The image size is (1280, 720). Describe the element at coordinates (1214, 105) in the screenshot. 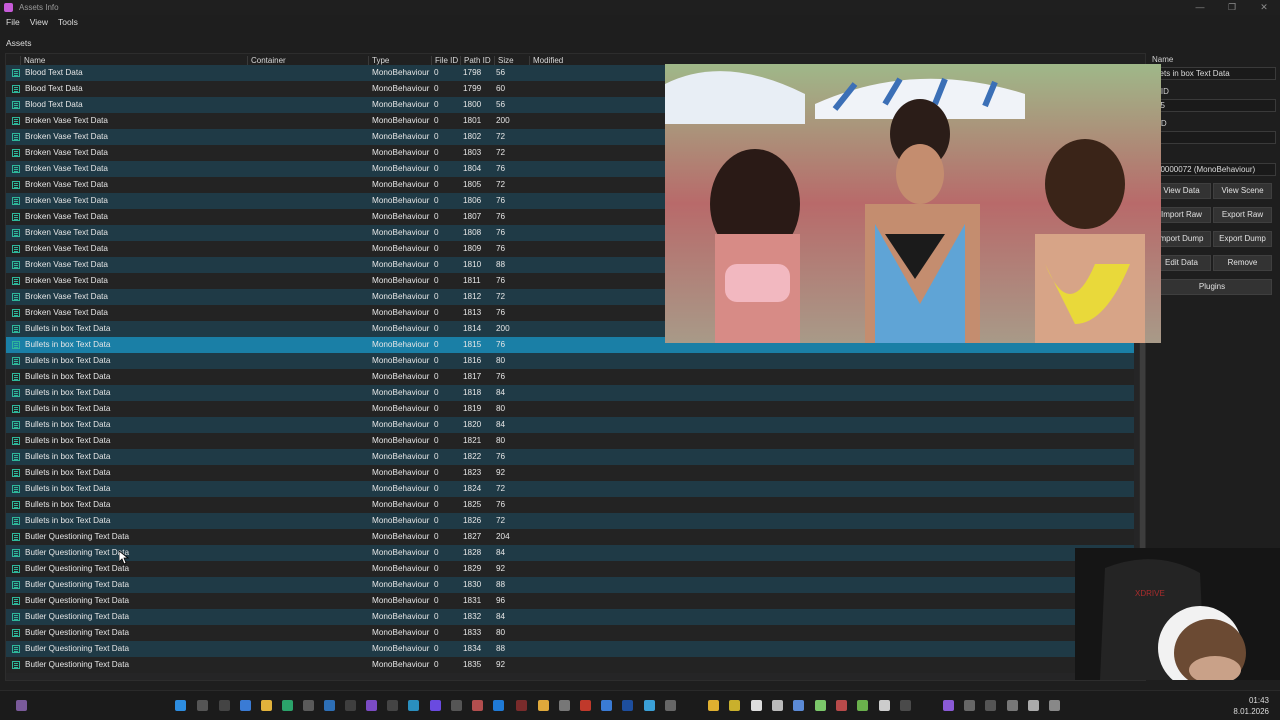

I see `path-id-field: 15` at that location.